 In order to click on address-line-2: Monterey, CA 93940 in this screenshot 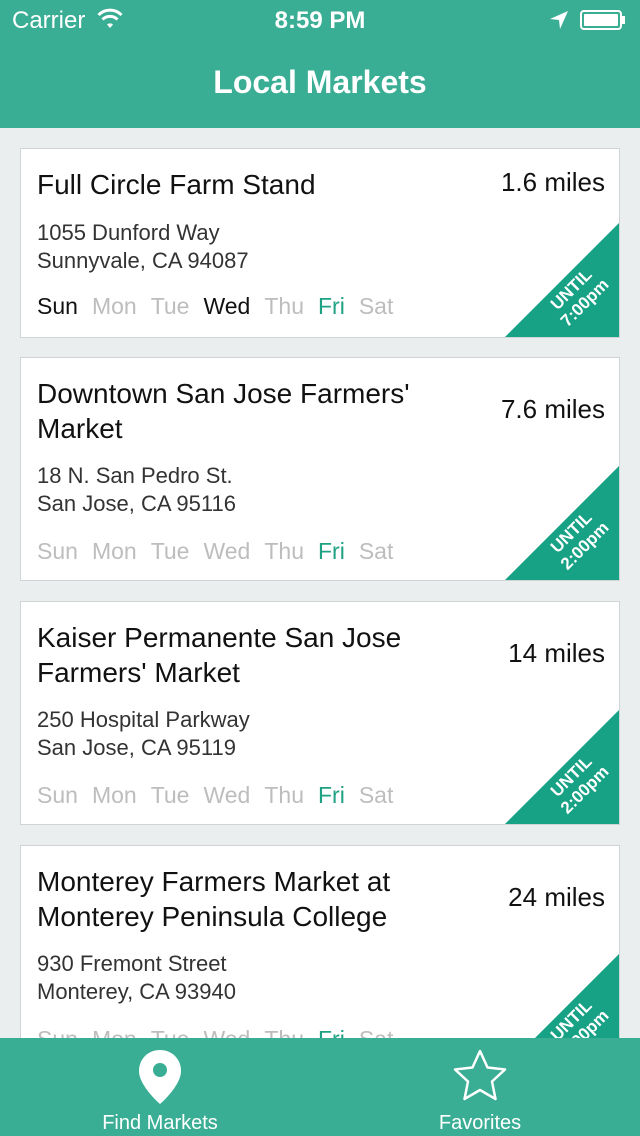, I will do `click(136, 991)`.